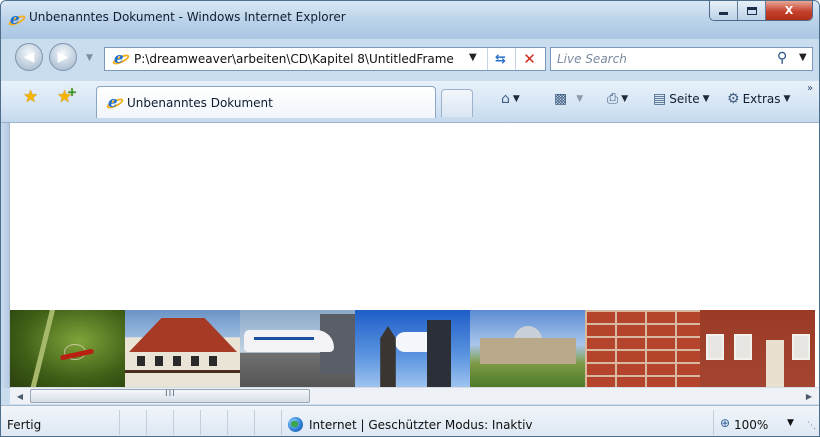 Image resolution: width=820 pixels, height=437 pixels. I want to click on scroll-left-icon: ◀, so click(20, 396).